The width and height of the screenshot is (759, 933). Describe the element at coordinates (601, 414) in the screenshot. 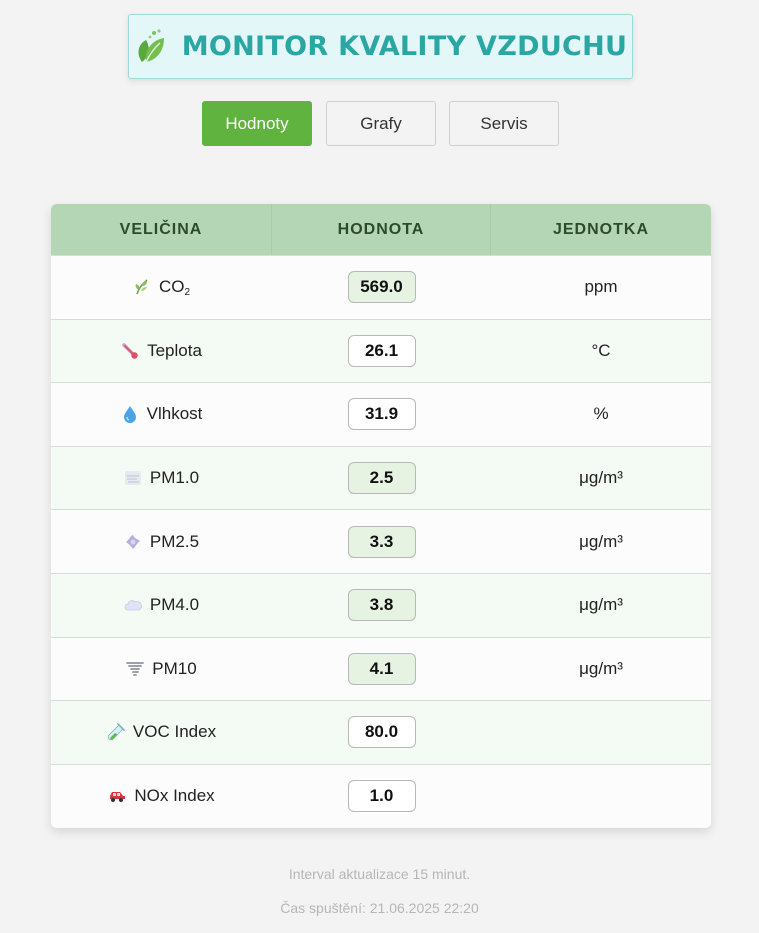

I see `unit-cell: %` at that location.